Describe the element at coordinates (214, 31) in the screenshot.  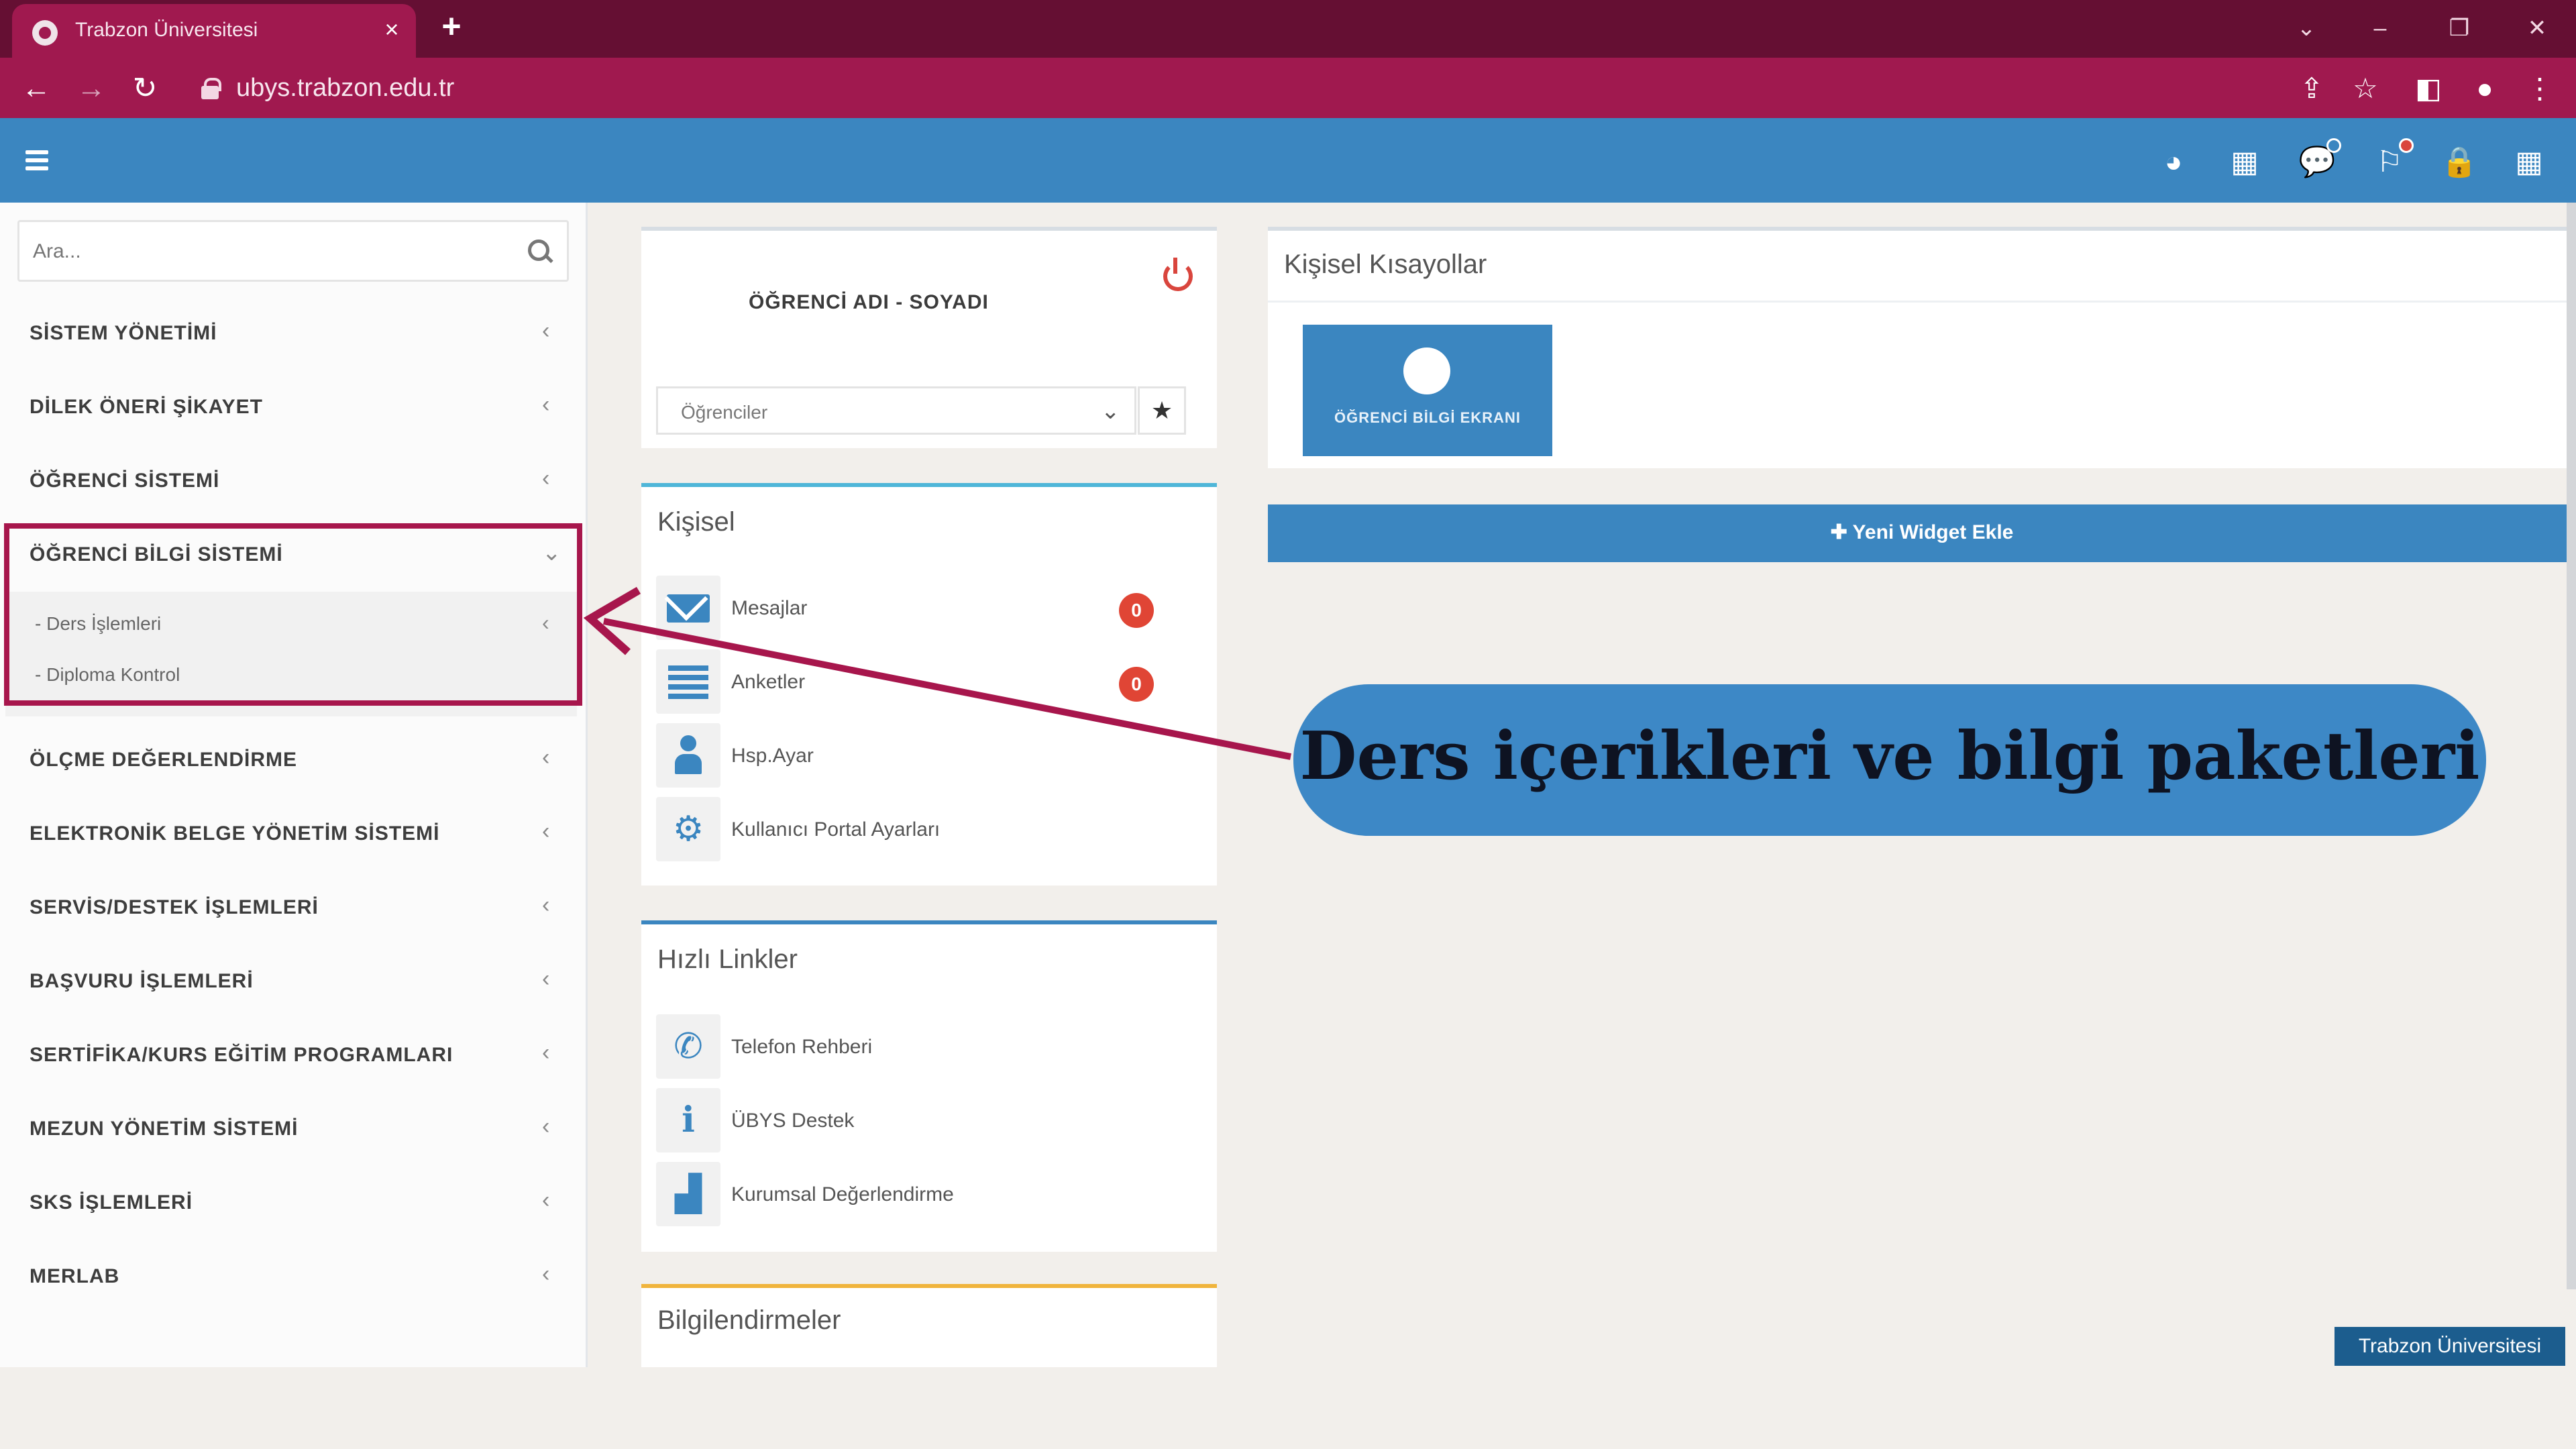
I see `browser-tab: Trabzon Üniversitesi ×` at that location.